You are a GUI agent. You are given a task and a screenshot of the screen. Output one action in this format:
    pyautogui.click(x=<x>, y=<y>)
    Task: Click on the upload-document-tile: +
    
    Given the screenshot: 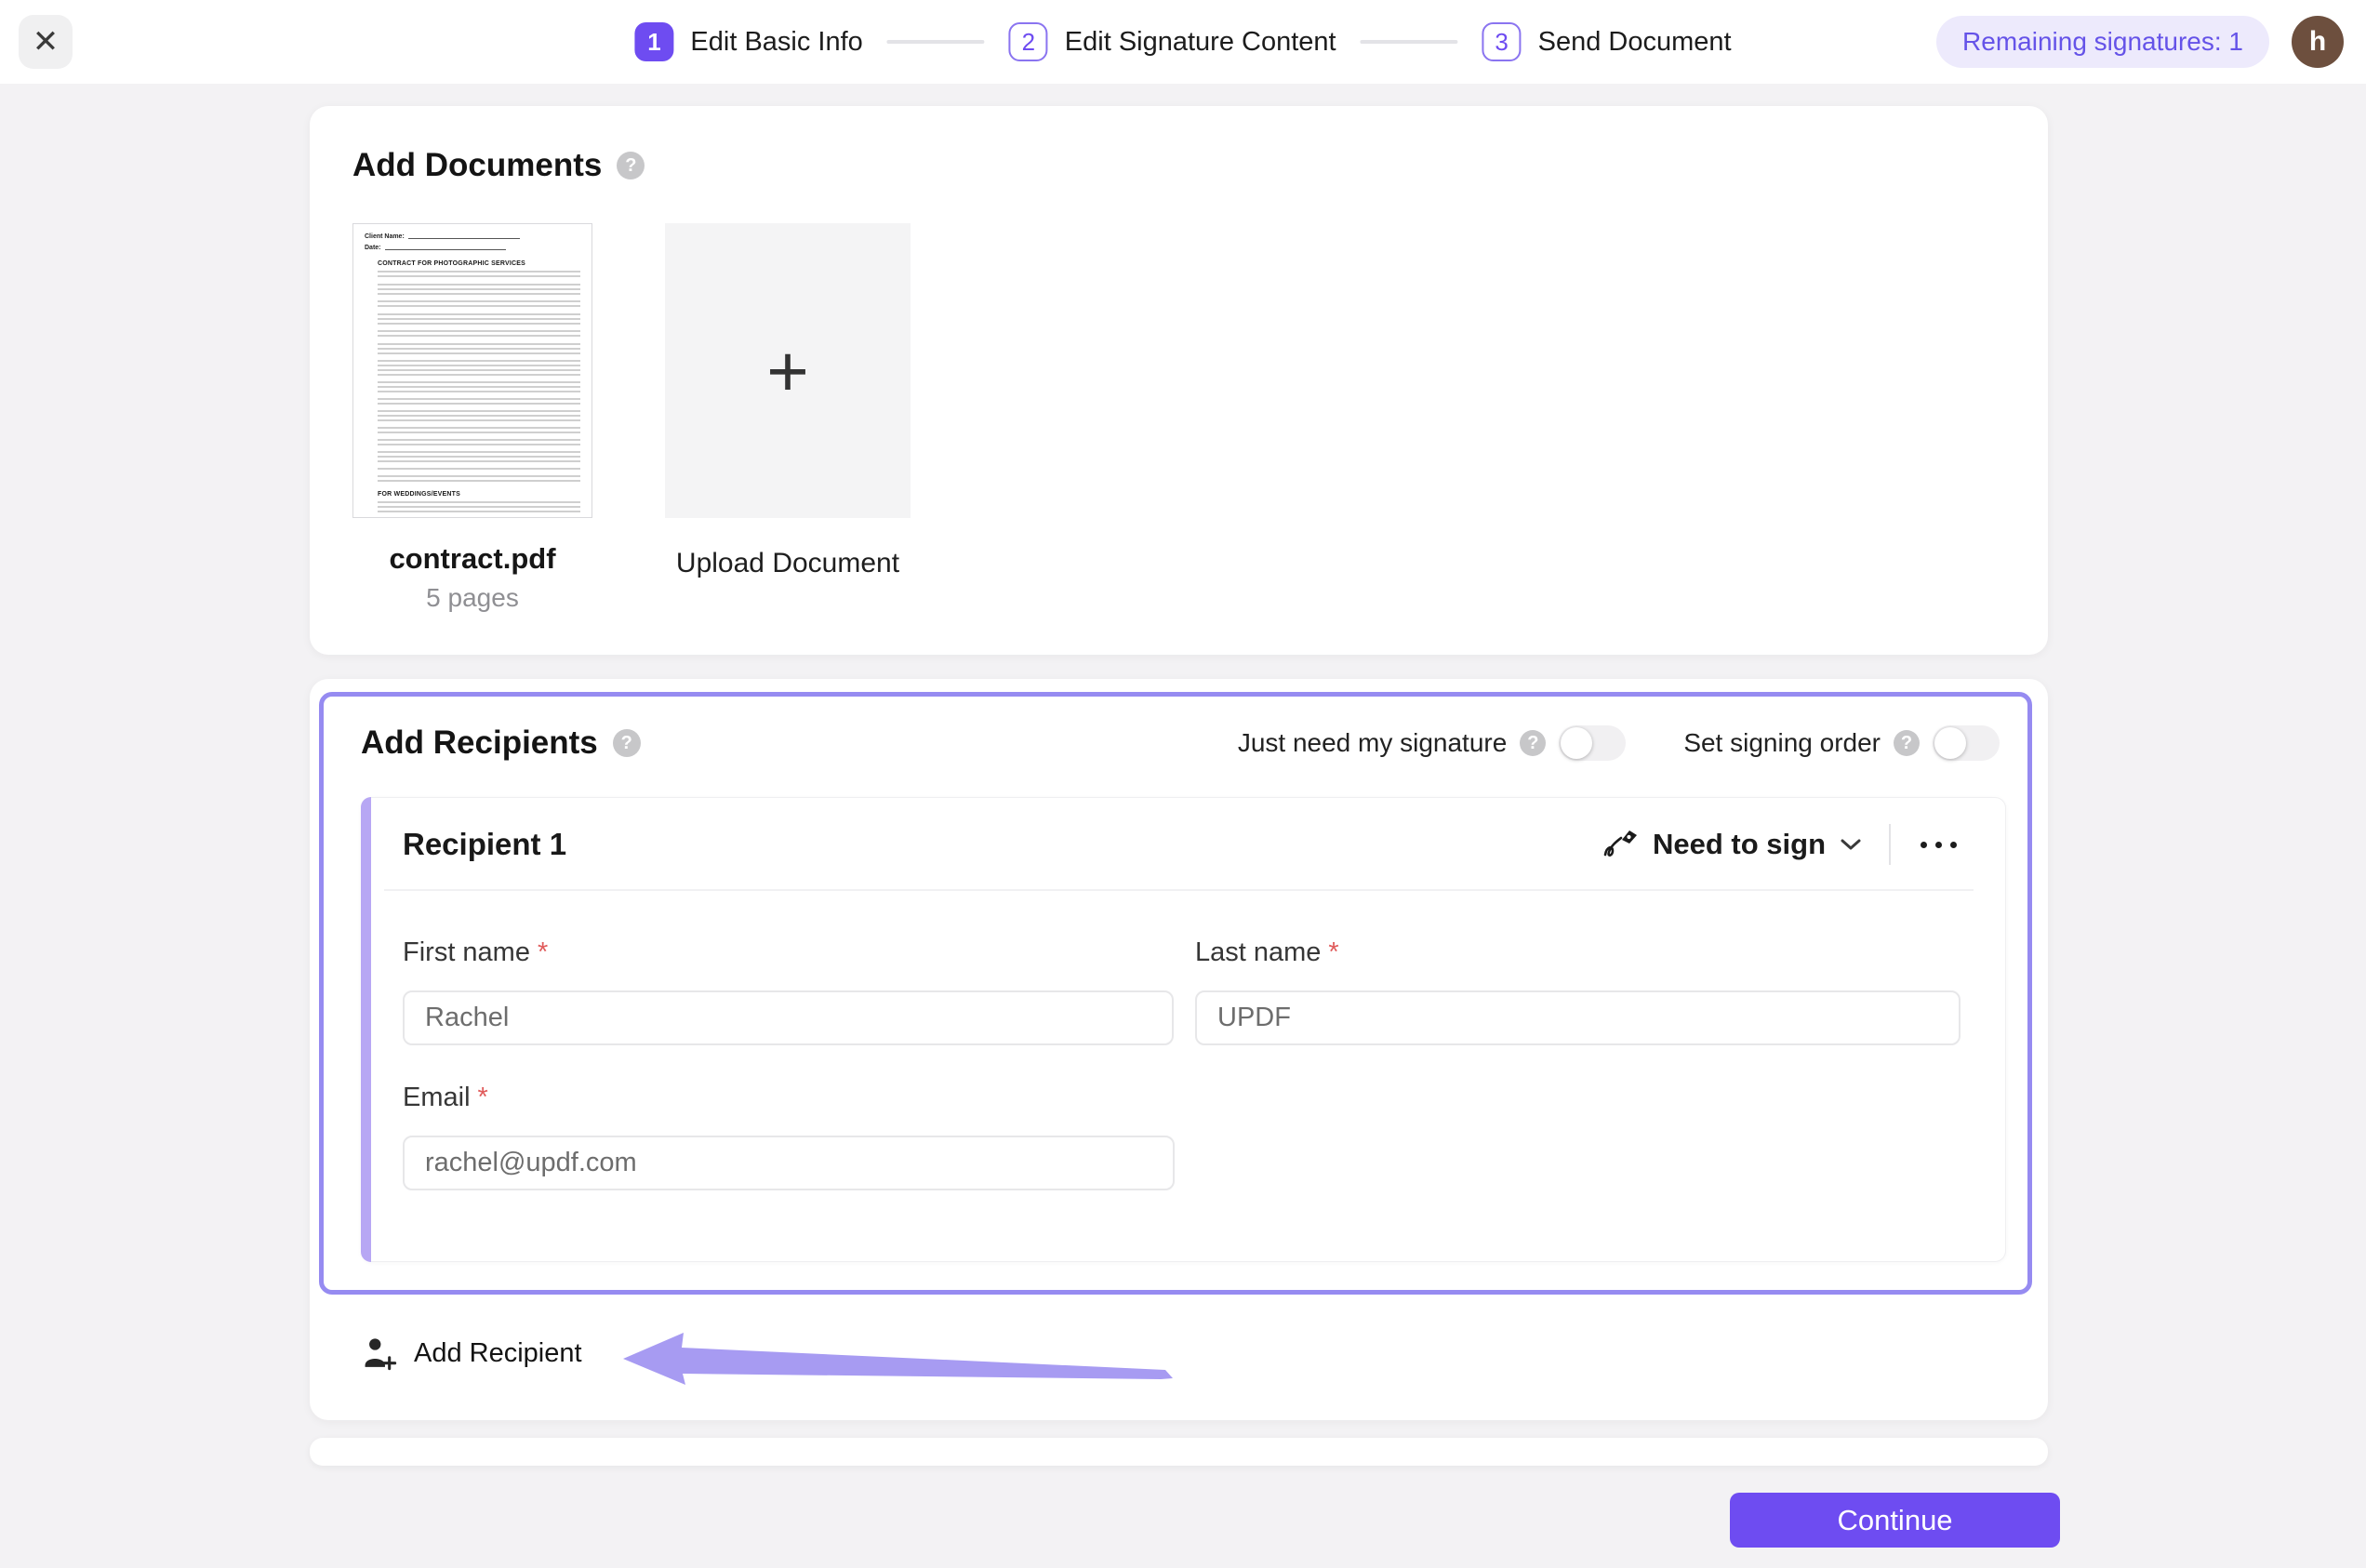 What is the action you would take?
    pyautogui.click(x=788, y=370)
    